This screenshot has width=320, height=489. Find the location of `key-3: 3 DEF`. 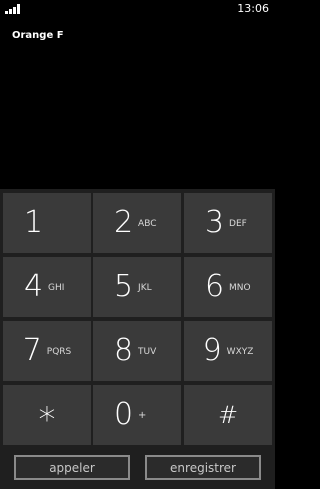

key-3: 3 DEF is located at coordinates (228, 223).